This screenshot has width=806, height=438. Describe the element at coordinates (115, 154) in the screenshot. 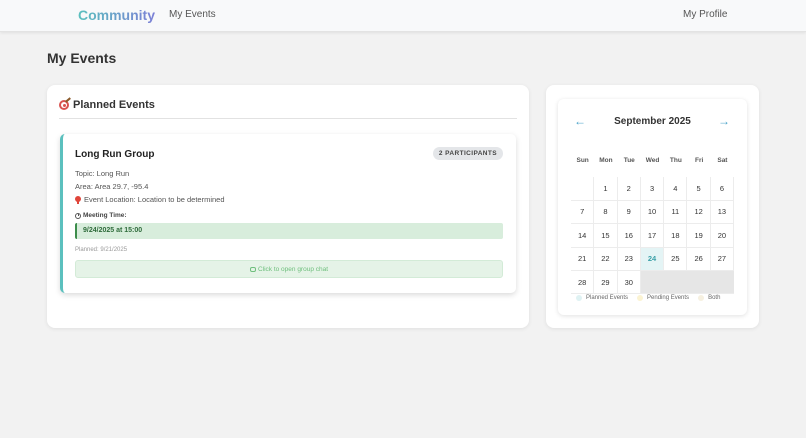

I see `event-name: Long Run Group` at that location.